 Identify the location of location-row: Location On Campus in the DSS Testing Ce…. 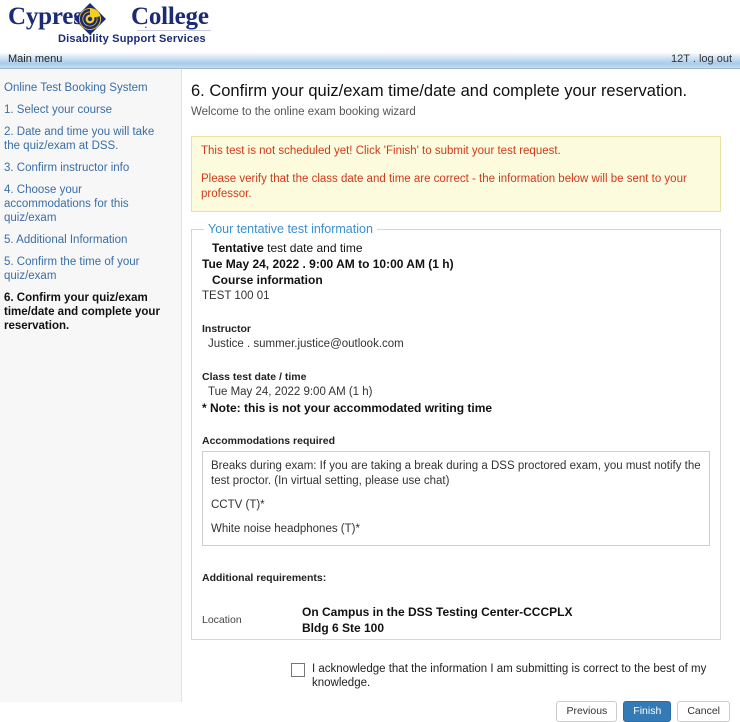
(456, 620).